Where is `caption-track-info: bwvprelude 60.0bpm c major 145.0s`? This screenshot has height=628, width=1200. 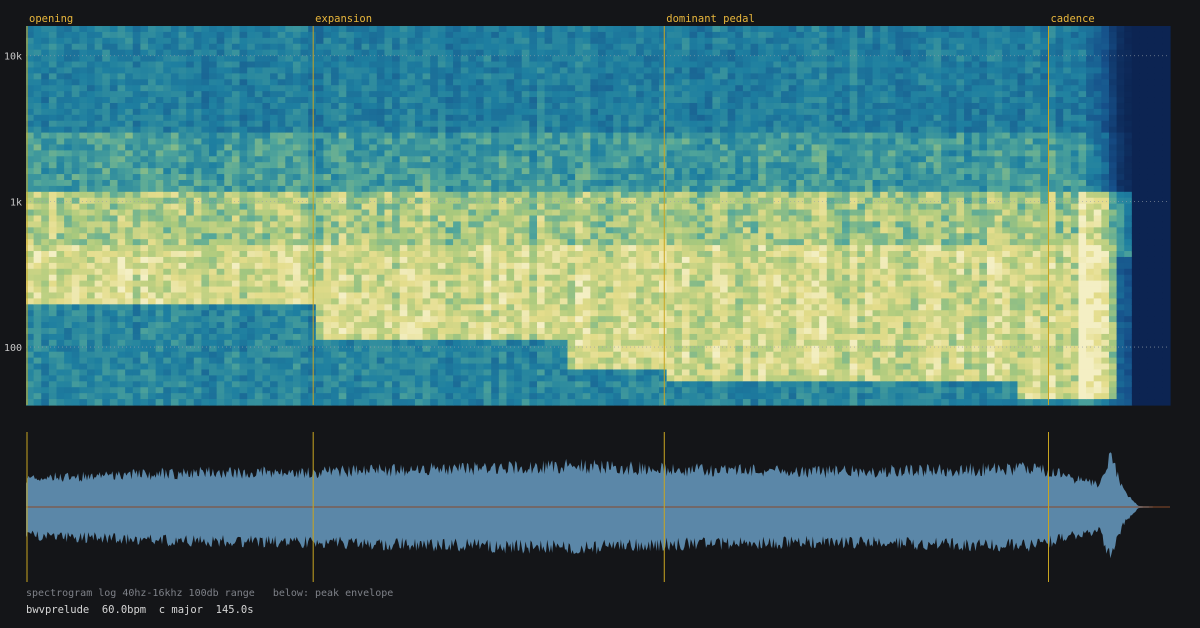 caption-track-info: bwvprelude 60.0bpm c major 145.0s is located at coordinates (140, 610).